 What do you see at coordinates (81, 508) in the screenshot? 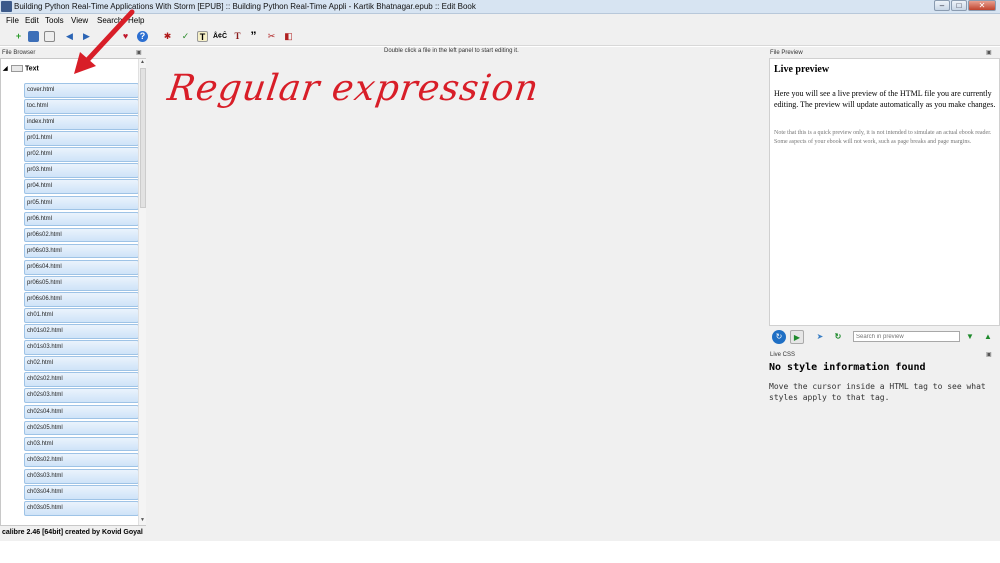
I see `file-item: ch03s05.html` at bounding box center [81, 508].